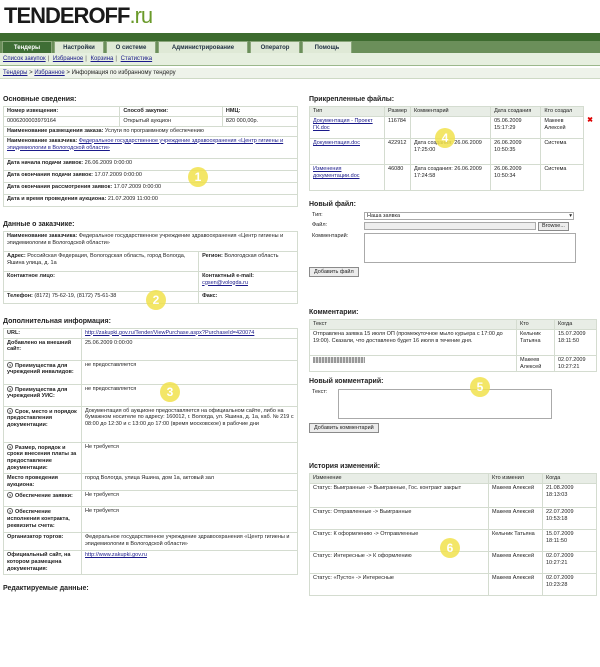  What do you see at coordinates (61, 121) in the screenshot?
I see `order-value: 0006200003979164` at bounding box center [61, 121].